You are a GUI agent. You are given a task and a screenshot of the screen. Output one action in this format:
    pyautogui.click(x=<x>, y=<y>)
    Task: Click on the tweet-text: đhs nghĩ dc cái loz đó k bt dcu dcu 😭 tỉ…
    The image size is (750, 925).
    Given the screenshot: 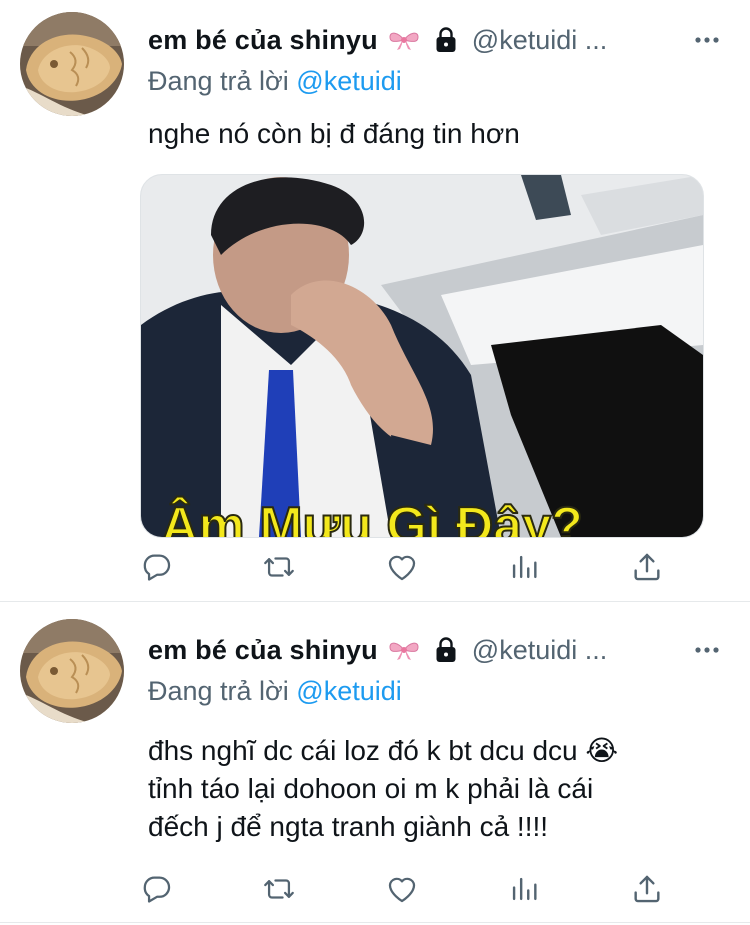 What is the action you would take?
    pyautogui.click(x=429, y=789)
    